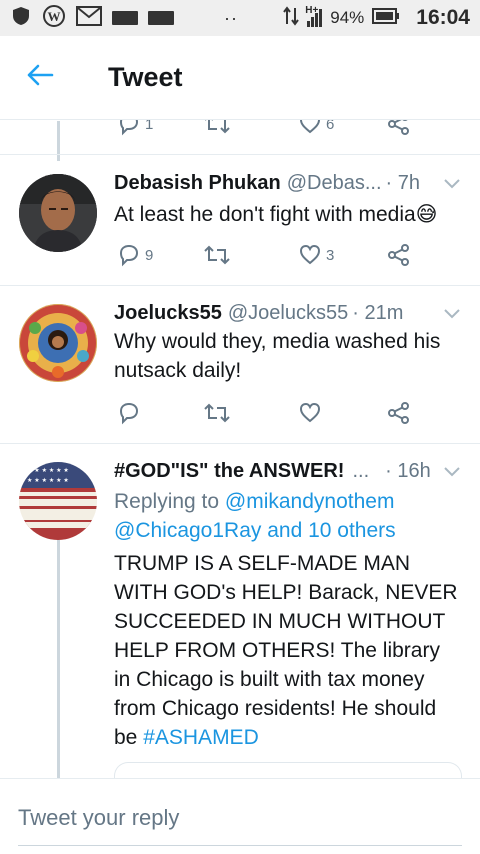 This screenshot has width=480, height=854. I want to click on display-name: Debasish Phukan, so click(197, 183).